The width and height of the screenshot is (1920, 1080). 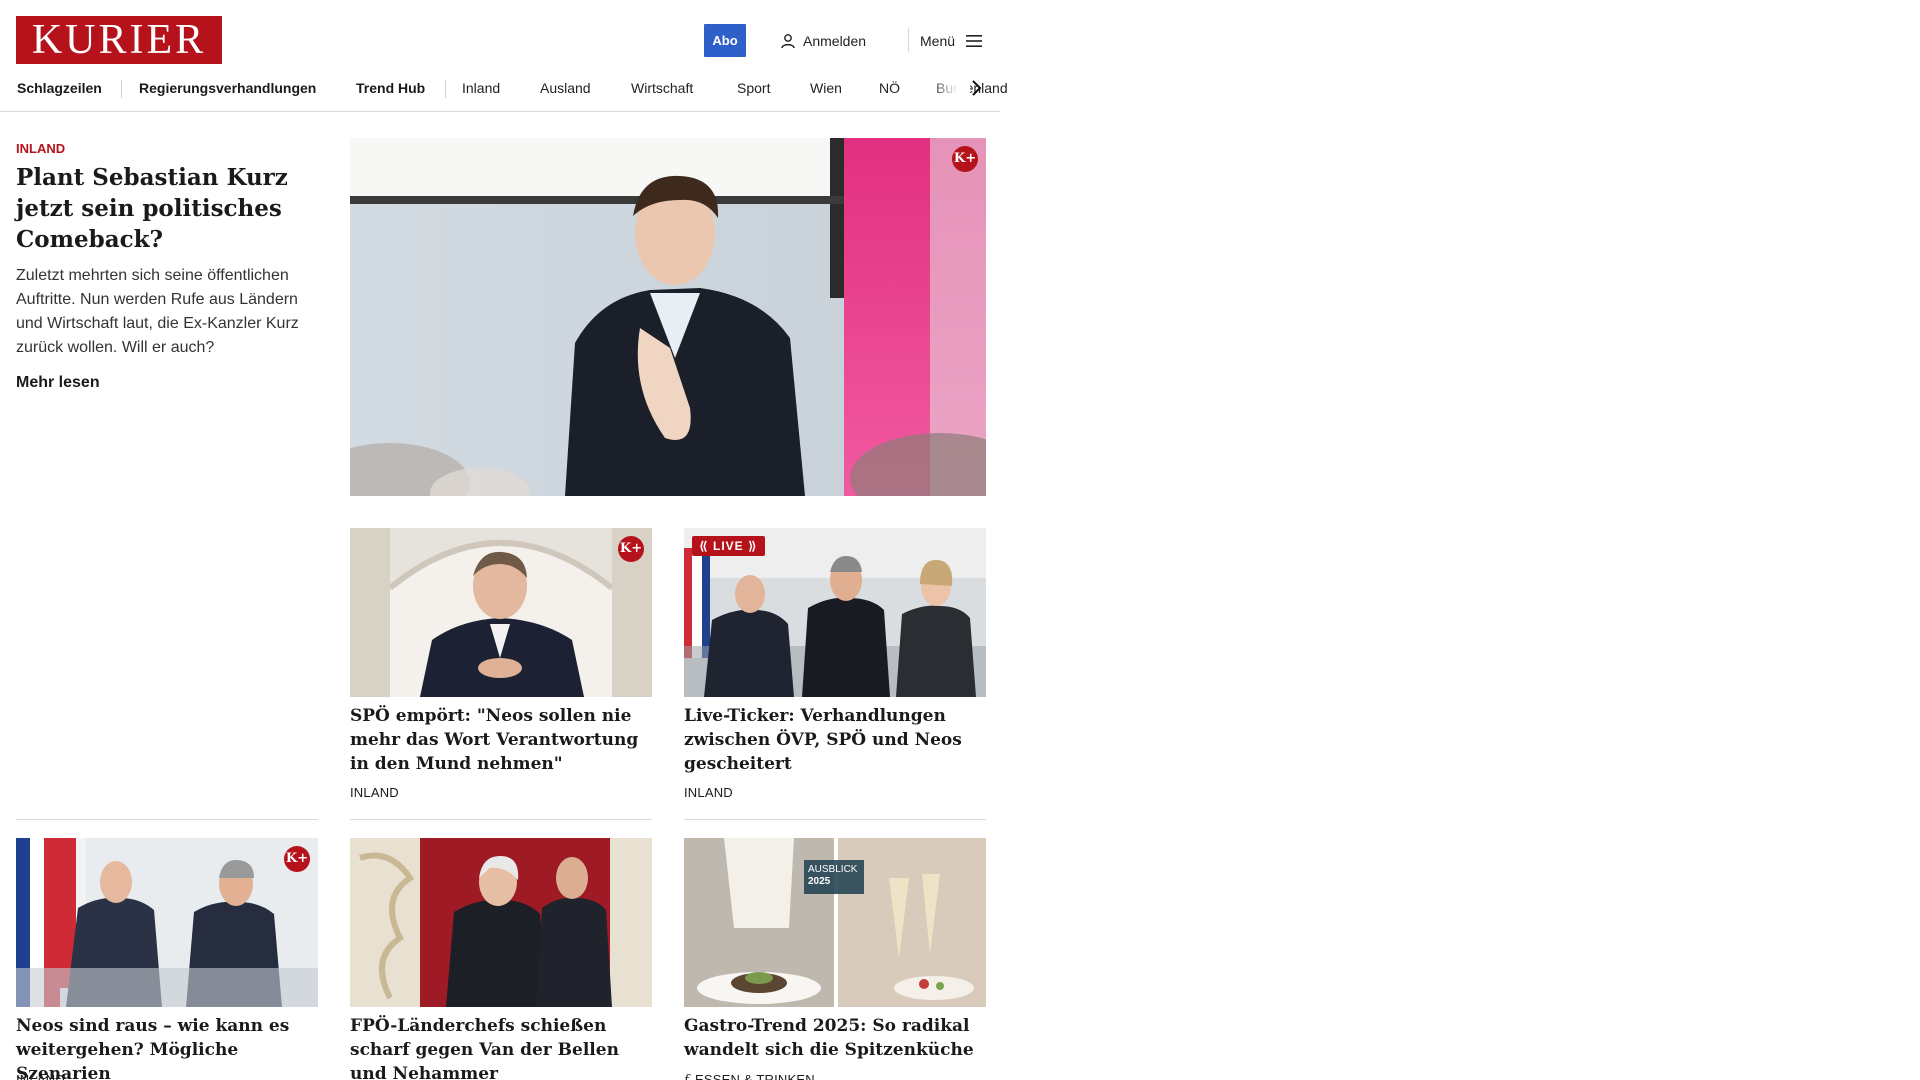 I want to click on menu-button: Menü, so click(x=951, y=40).